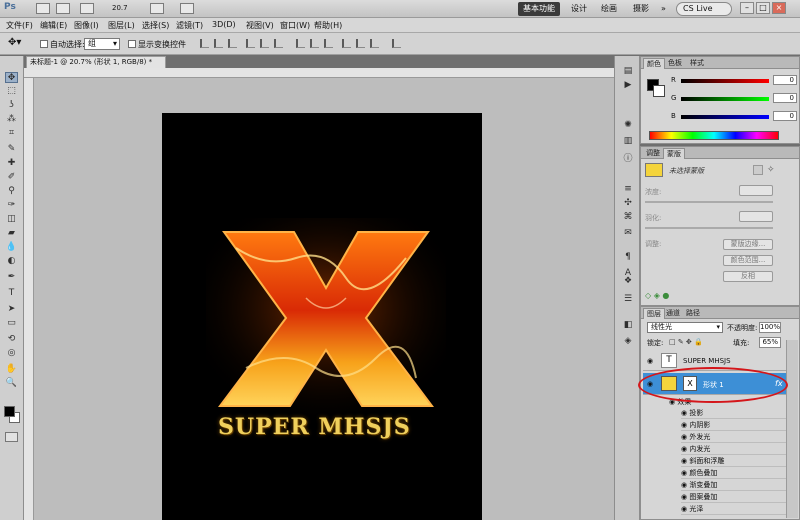 The width and height of the screenshot is (800, 520). Describe the element at coordinates (748, 276) in the screenshot. I see `invert-button: 反相` at that location.